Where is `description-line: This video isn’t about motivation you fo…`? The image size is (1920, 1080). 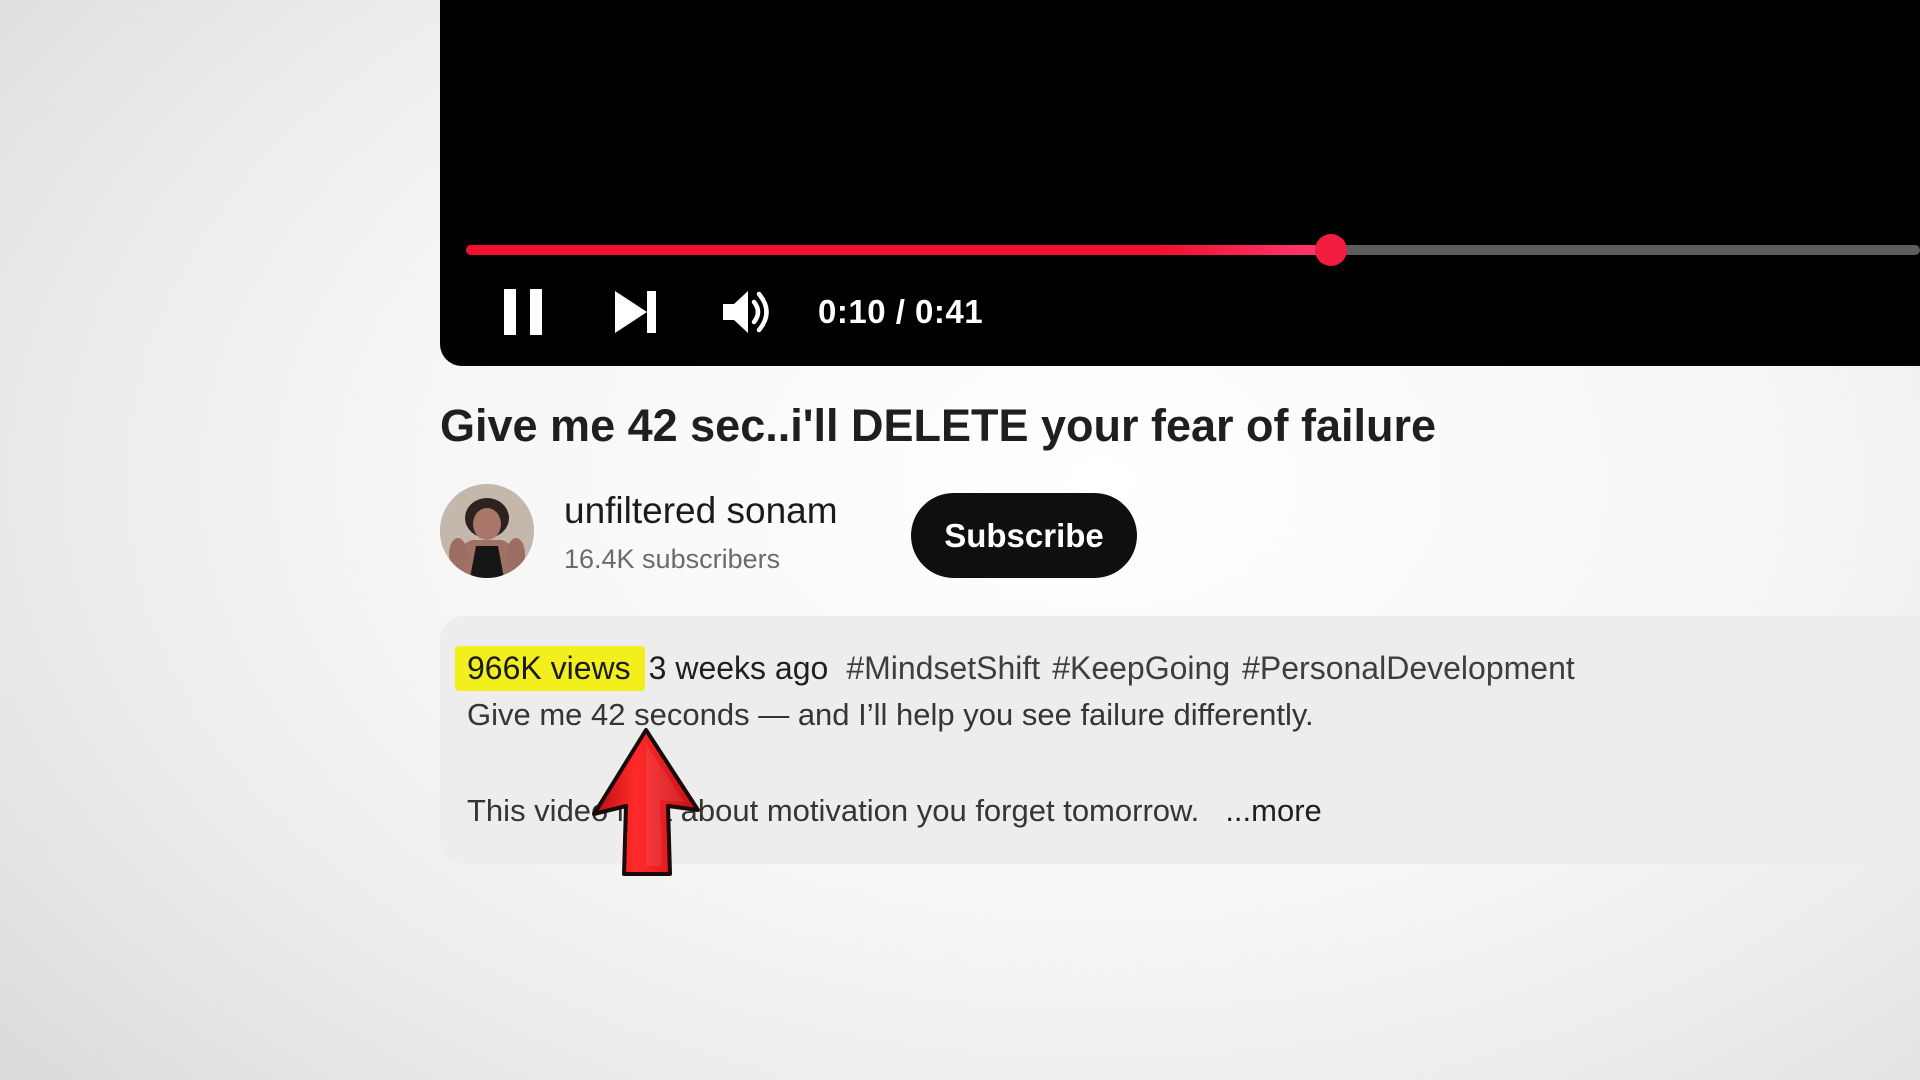 description-line: This video isn’t about motivation you fo… is located at coordinates (833, 810).